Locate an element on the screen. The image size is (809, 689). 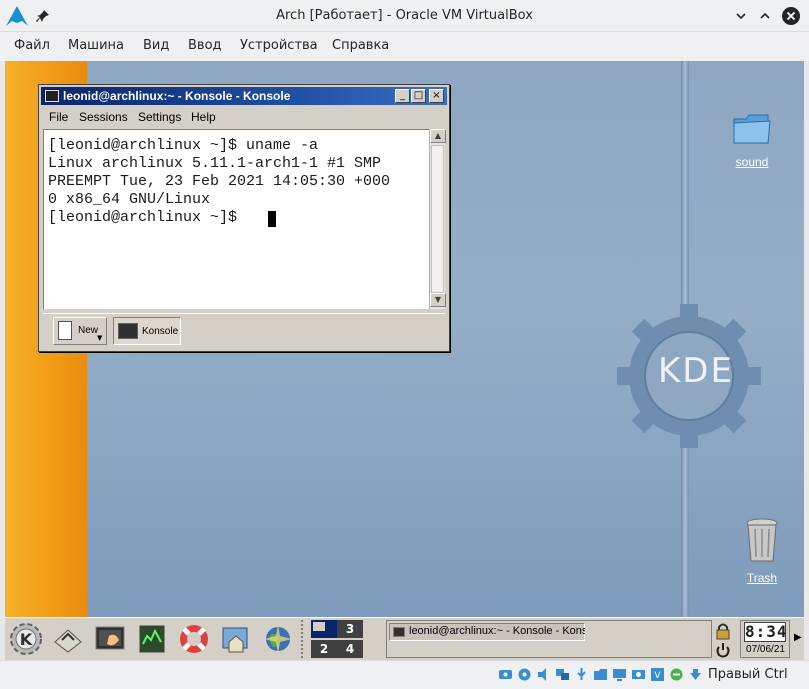
window-title: Arch [Работает] - Oracle VM VirtualBox is located at coordinates (404, 15).